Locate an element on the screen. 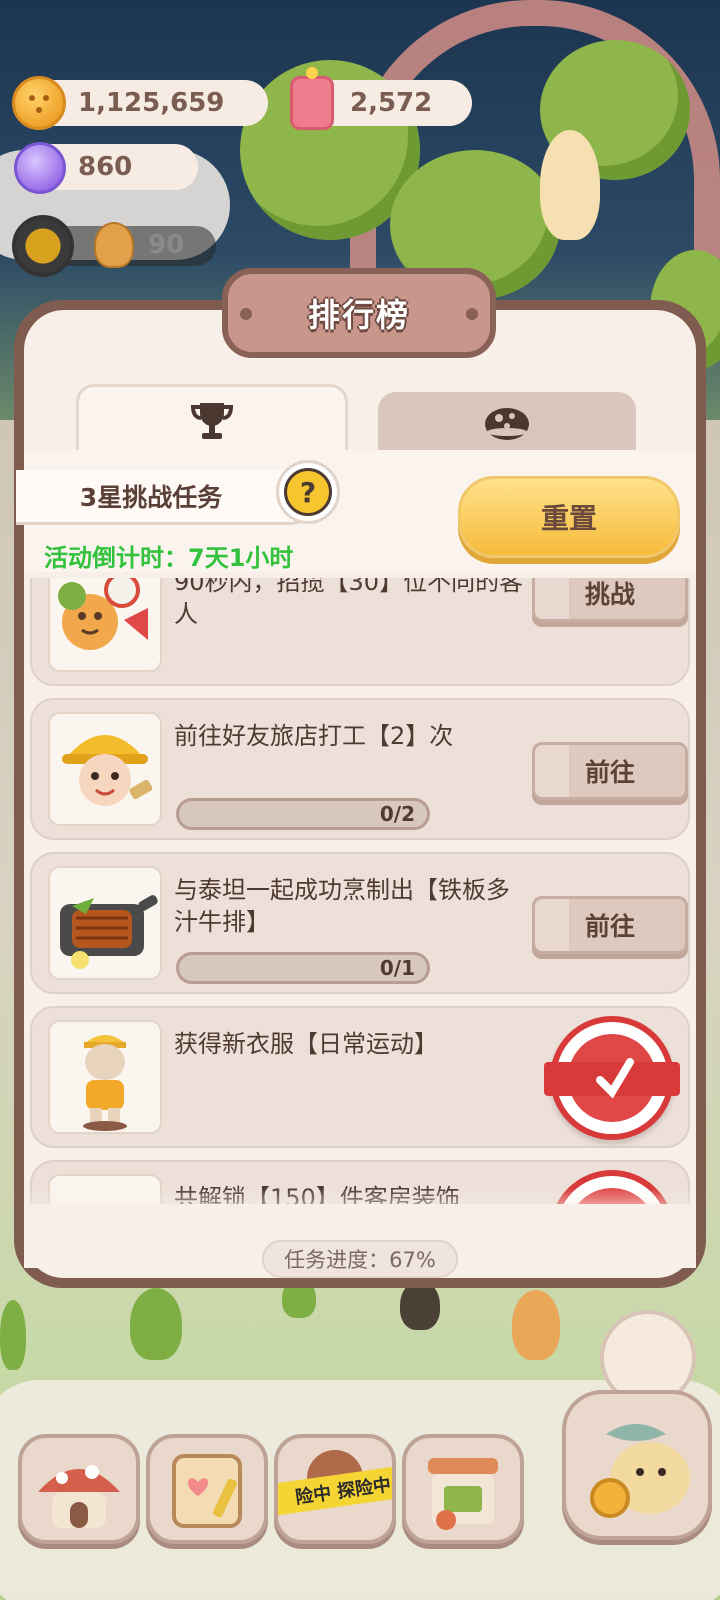 The image size is (720, 1600). challenge-button: 挑战 is located at coordinates (610, 600).